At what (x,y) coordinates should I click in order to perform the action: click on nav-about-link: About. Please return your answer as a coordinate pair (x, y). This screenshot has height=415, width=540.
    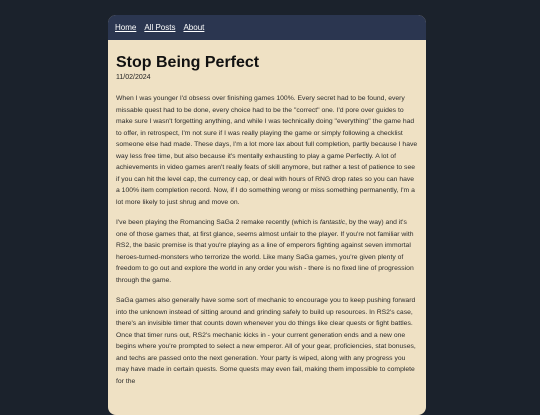
    Looking at the image, I should click on (193, 27).